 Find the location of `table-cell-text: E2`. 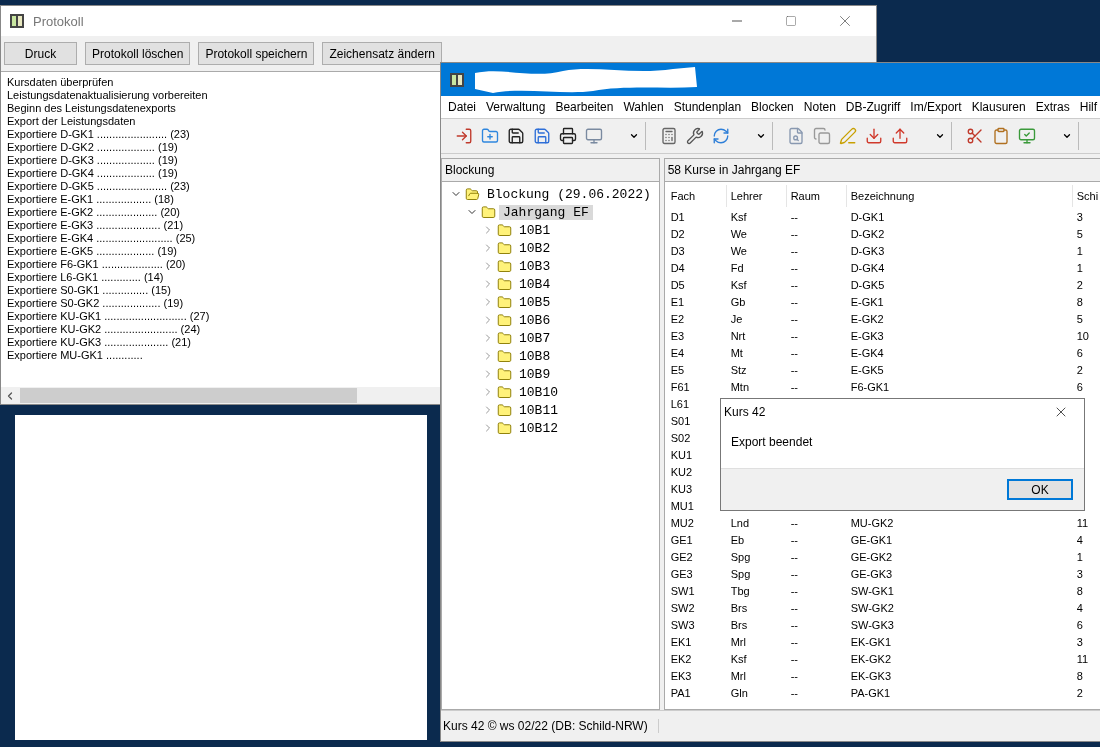

table-cell-text: E2 is located at coordinates (678, 318).